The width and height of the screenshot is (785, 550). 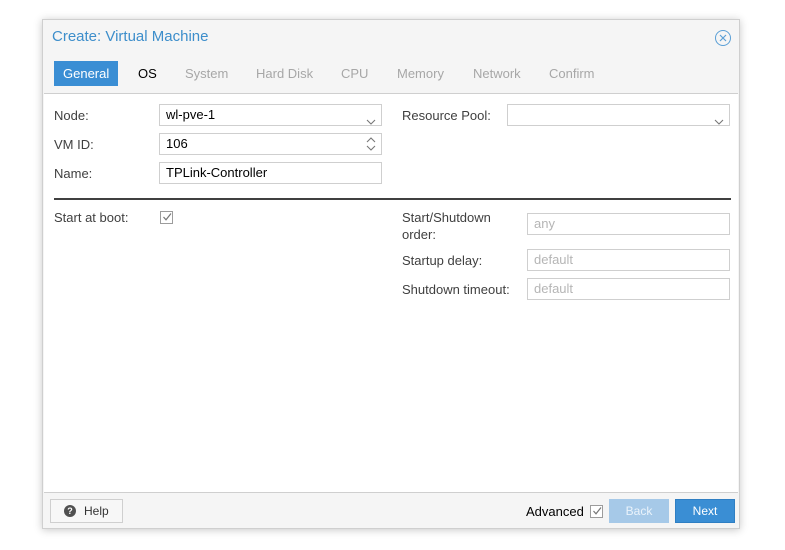 I want to click on up-down-spinner-icon, so click(x=371, y=147).